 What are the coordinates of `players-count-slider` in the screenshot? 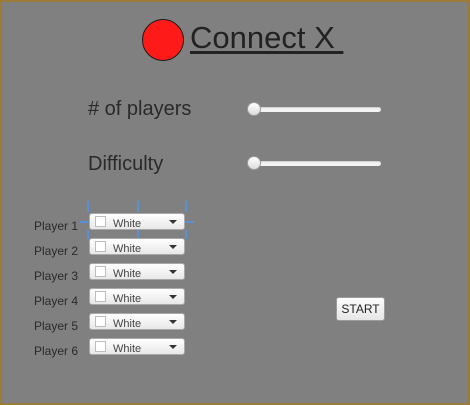 It's located at (314, 109).